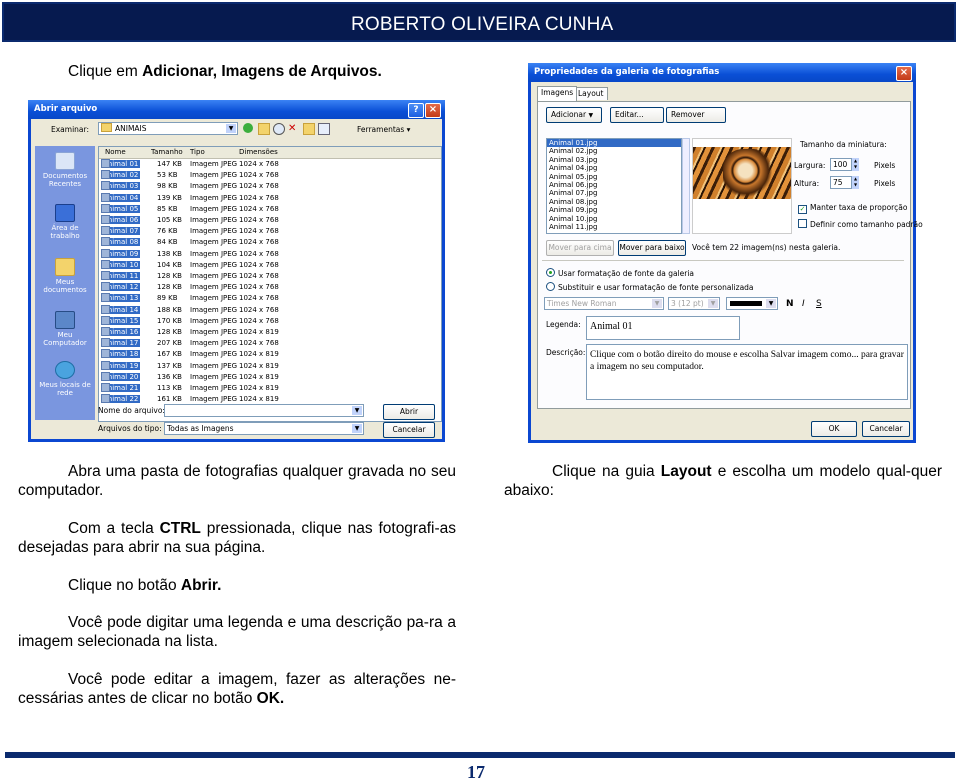  What do you see at coordinates (652, 248) in the screenshot?
I see `move-down-button: Mover para baixo` at bounding box center [652, 248].